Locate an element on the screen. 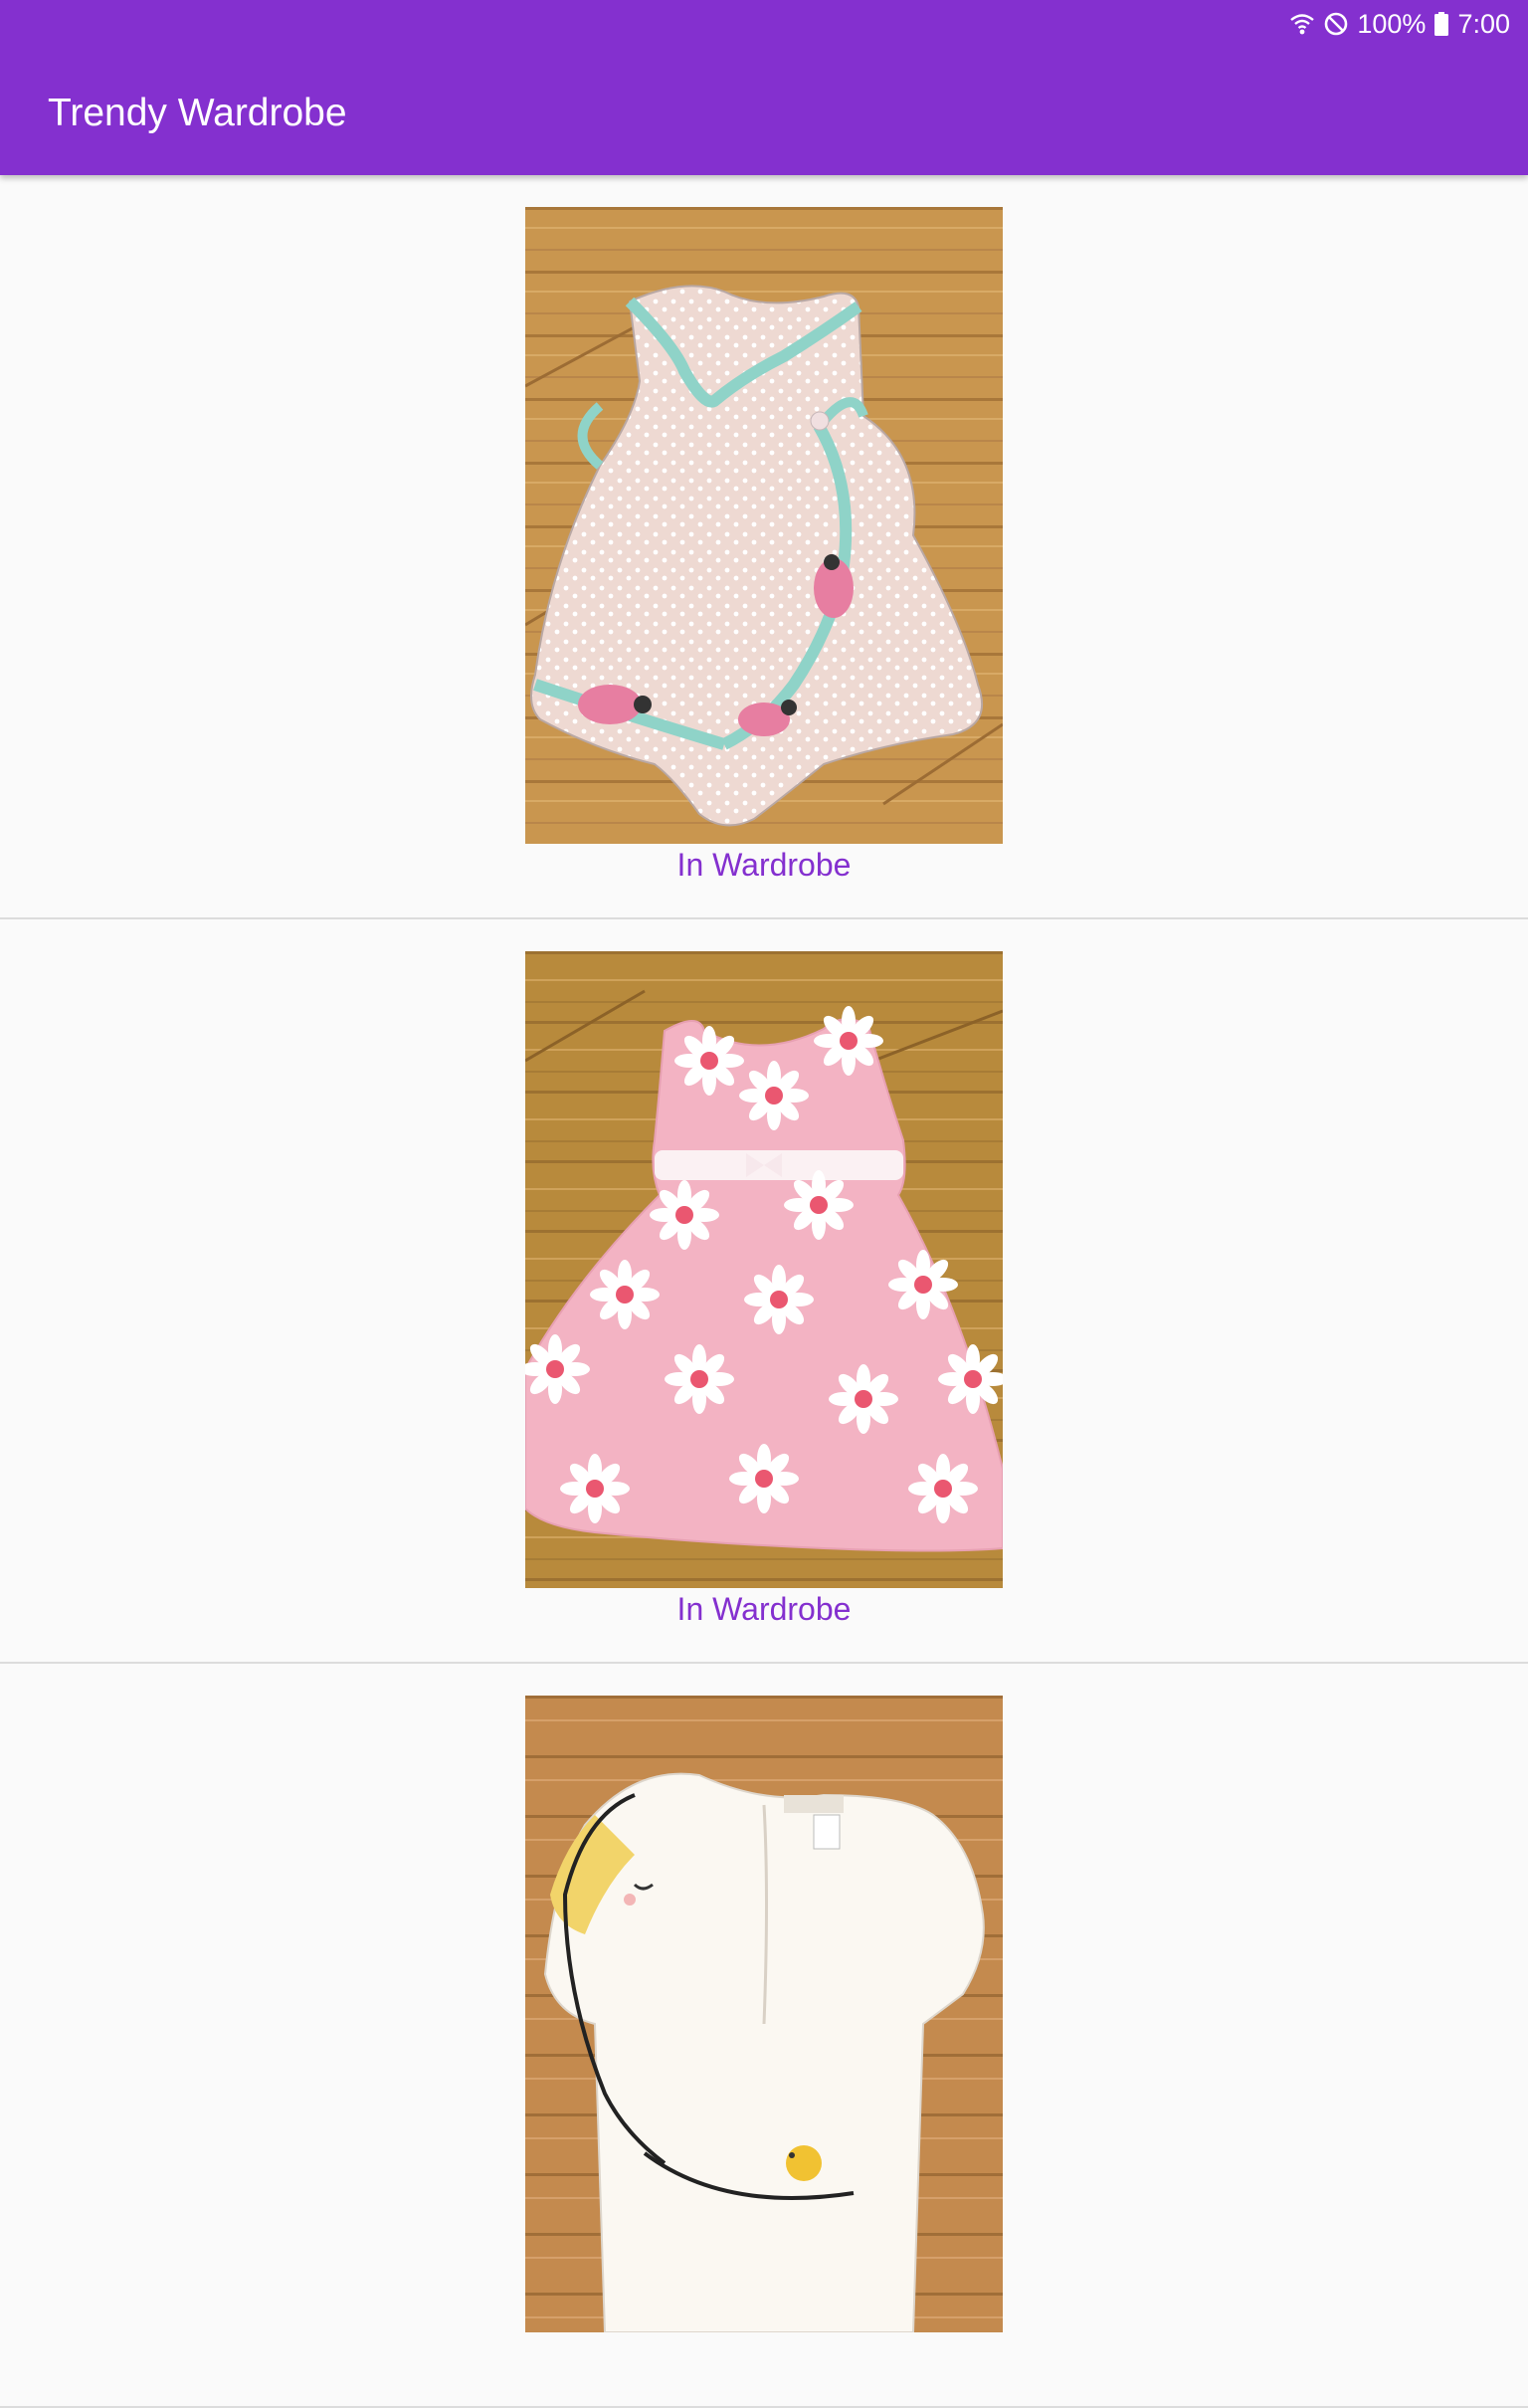 The width and height of the screenshot is (1528, 2408). battery-icon is located at coordinates (1441, 24).